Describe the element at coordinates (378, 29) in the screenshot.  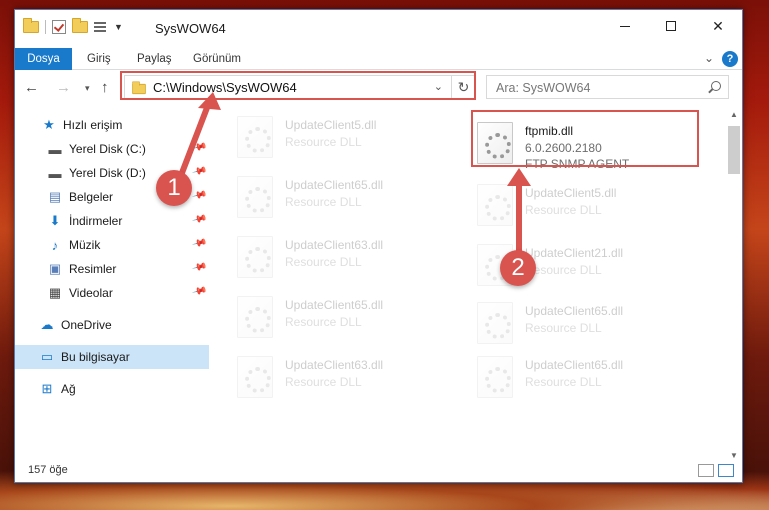
I see `title-bar: ▼ SysWOW64 ✕` at that location.